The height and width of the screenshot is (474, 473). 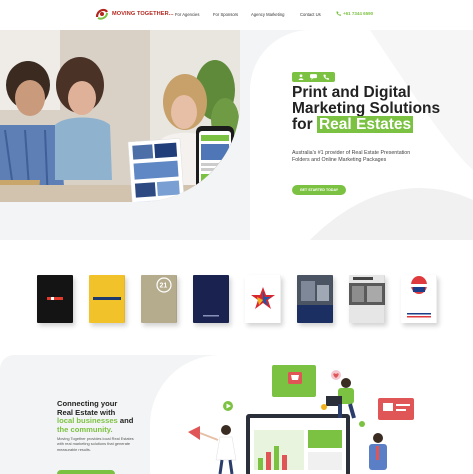 I want to click on megaphone-icon, so click(x=194, y=433).